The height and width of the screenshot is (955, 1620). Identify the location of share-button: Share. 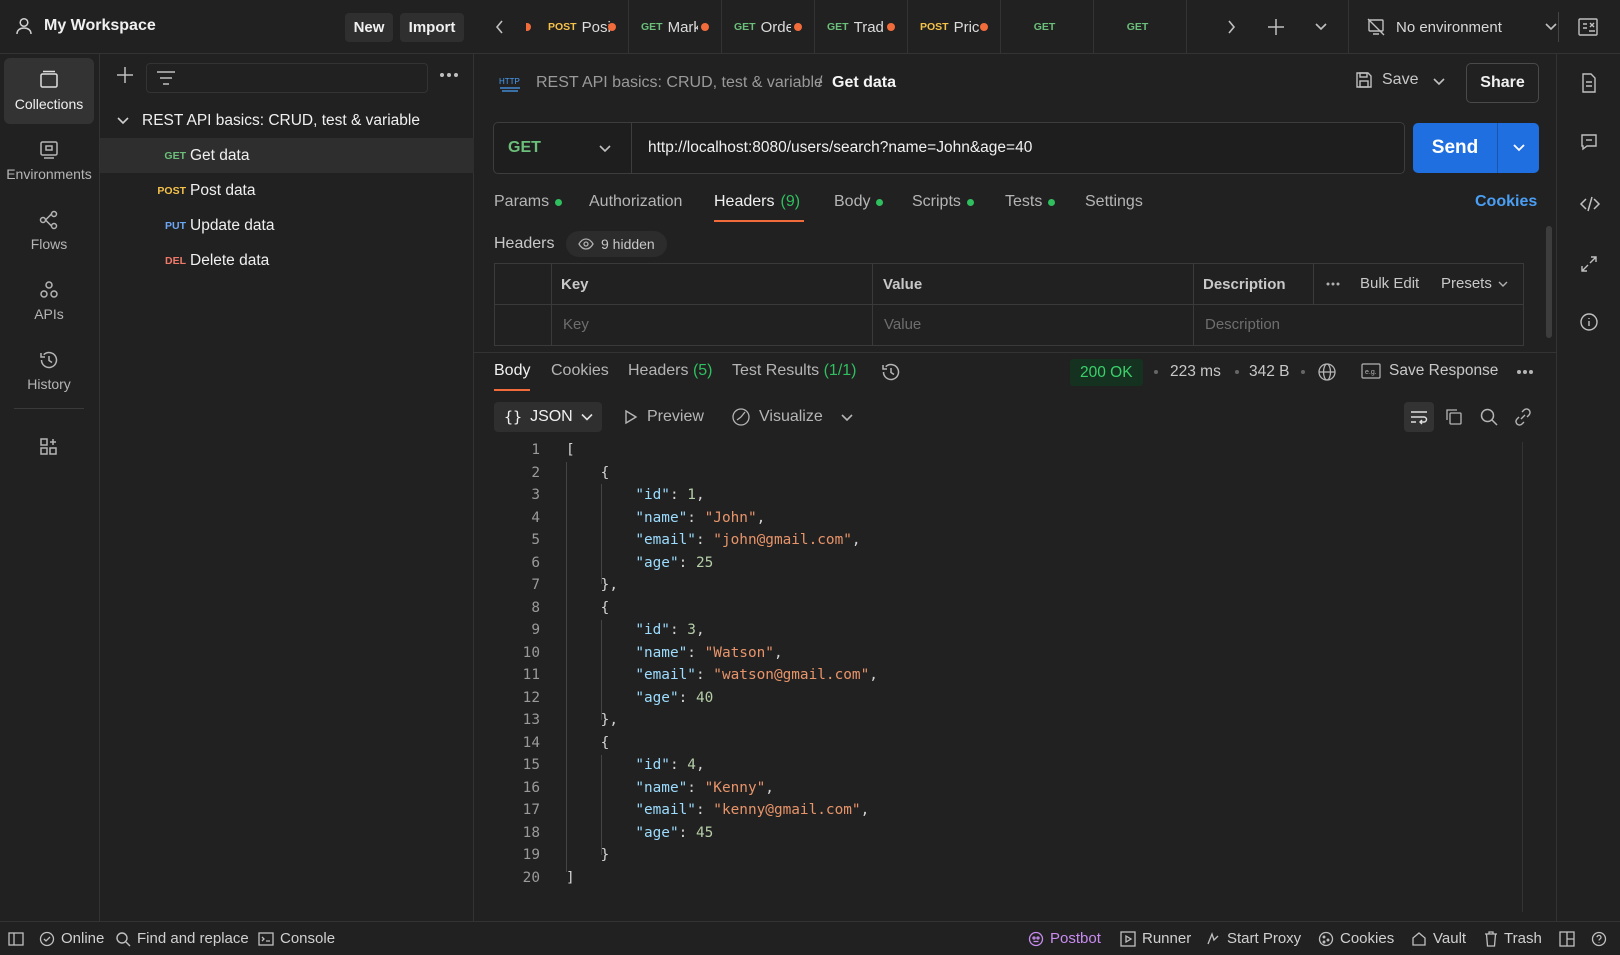
(1502, 83).